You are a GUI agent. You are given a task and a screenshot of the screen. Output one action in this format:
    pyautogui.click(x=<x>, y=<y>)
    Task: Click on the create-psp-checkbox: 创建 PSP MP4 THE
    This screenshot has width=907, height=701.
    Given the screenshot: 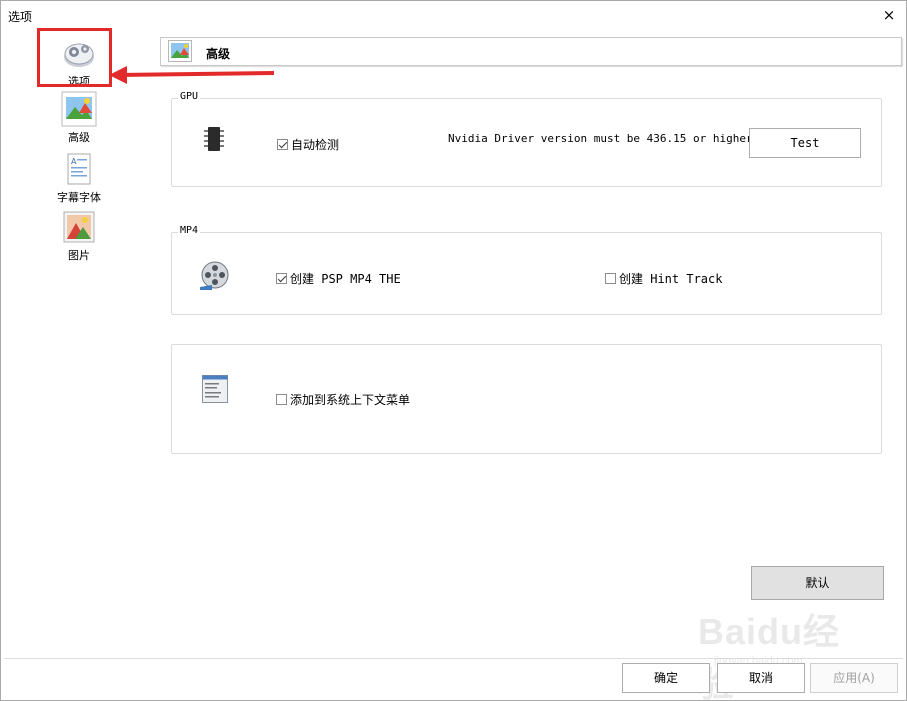 What is the action you would take?
    pyautogui.click(x=338, y=278)
    